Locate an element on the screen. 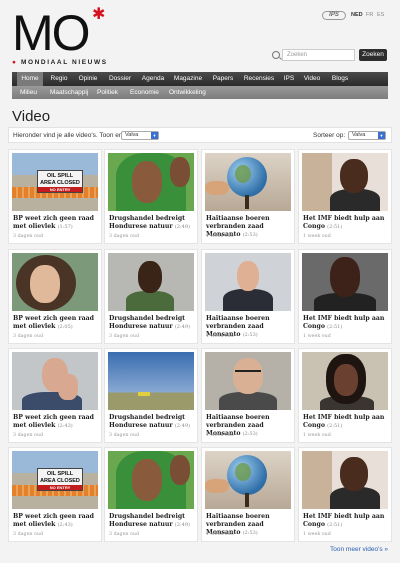 Image resolution: width=400 pixels, height=563 pixels. sort-select: Valva ▼ is located at coordinates (367, 135).